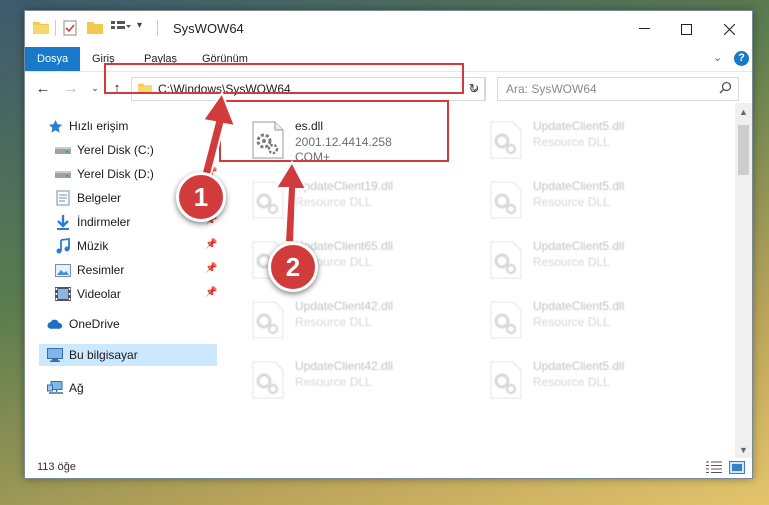 This screenshot has width=769, height=505. Describe the element at coordinates (93, 246) in the screenshot. I see `sidebar-item-label: Müzik` at that location.